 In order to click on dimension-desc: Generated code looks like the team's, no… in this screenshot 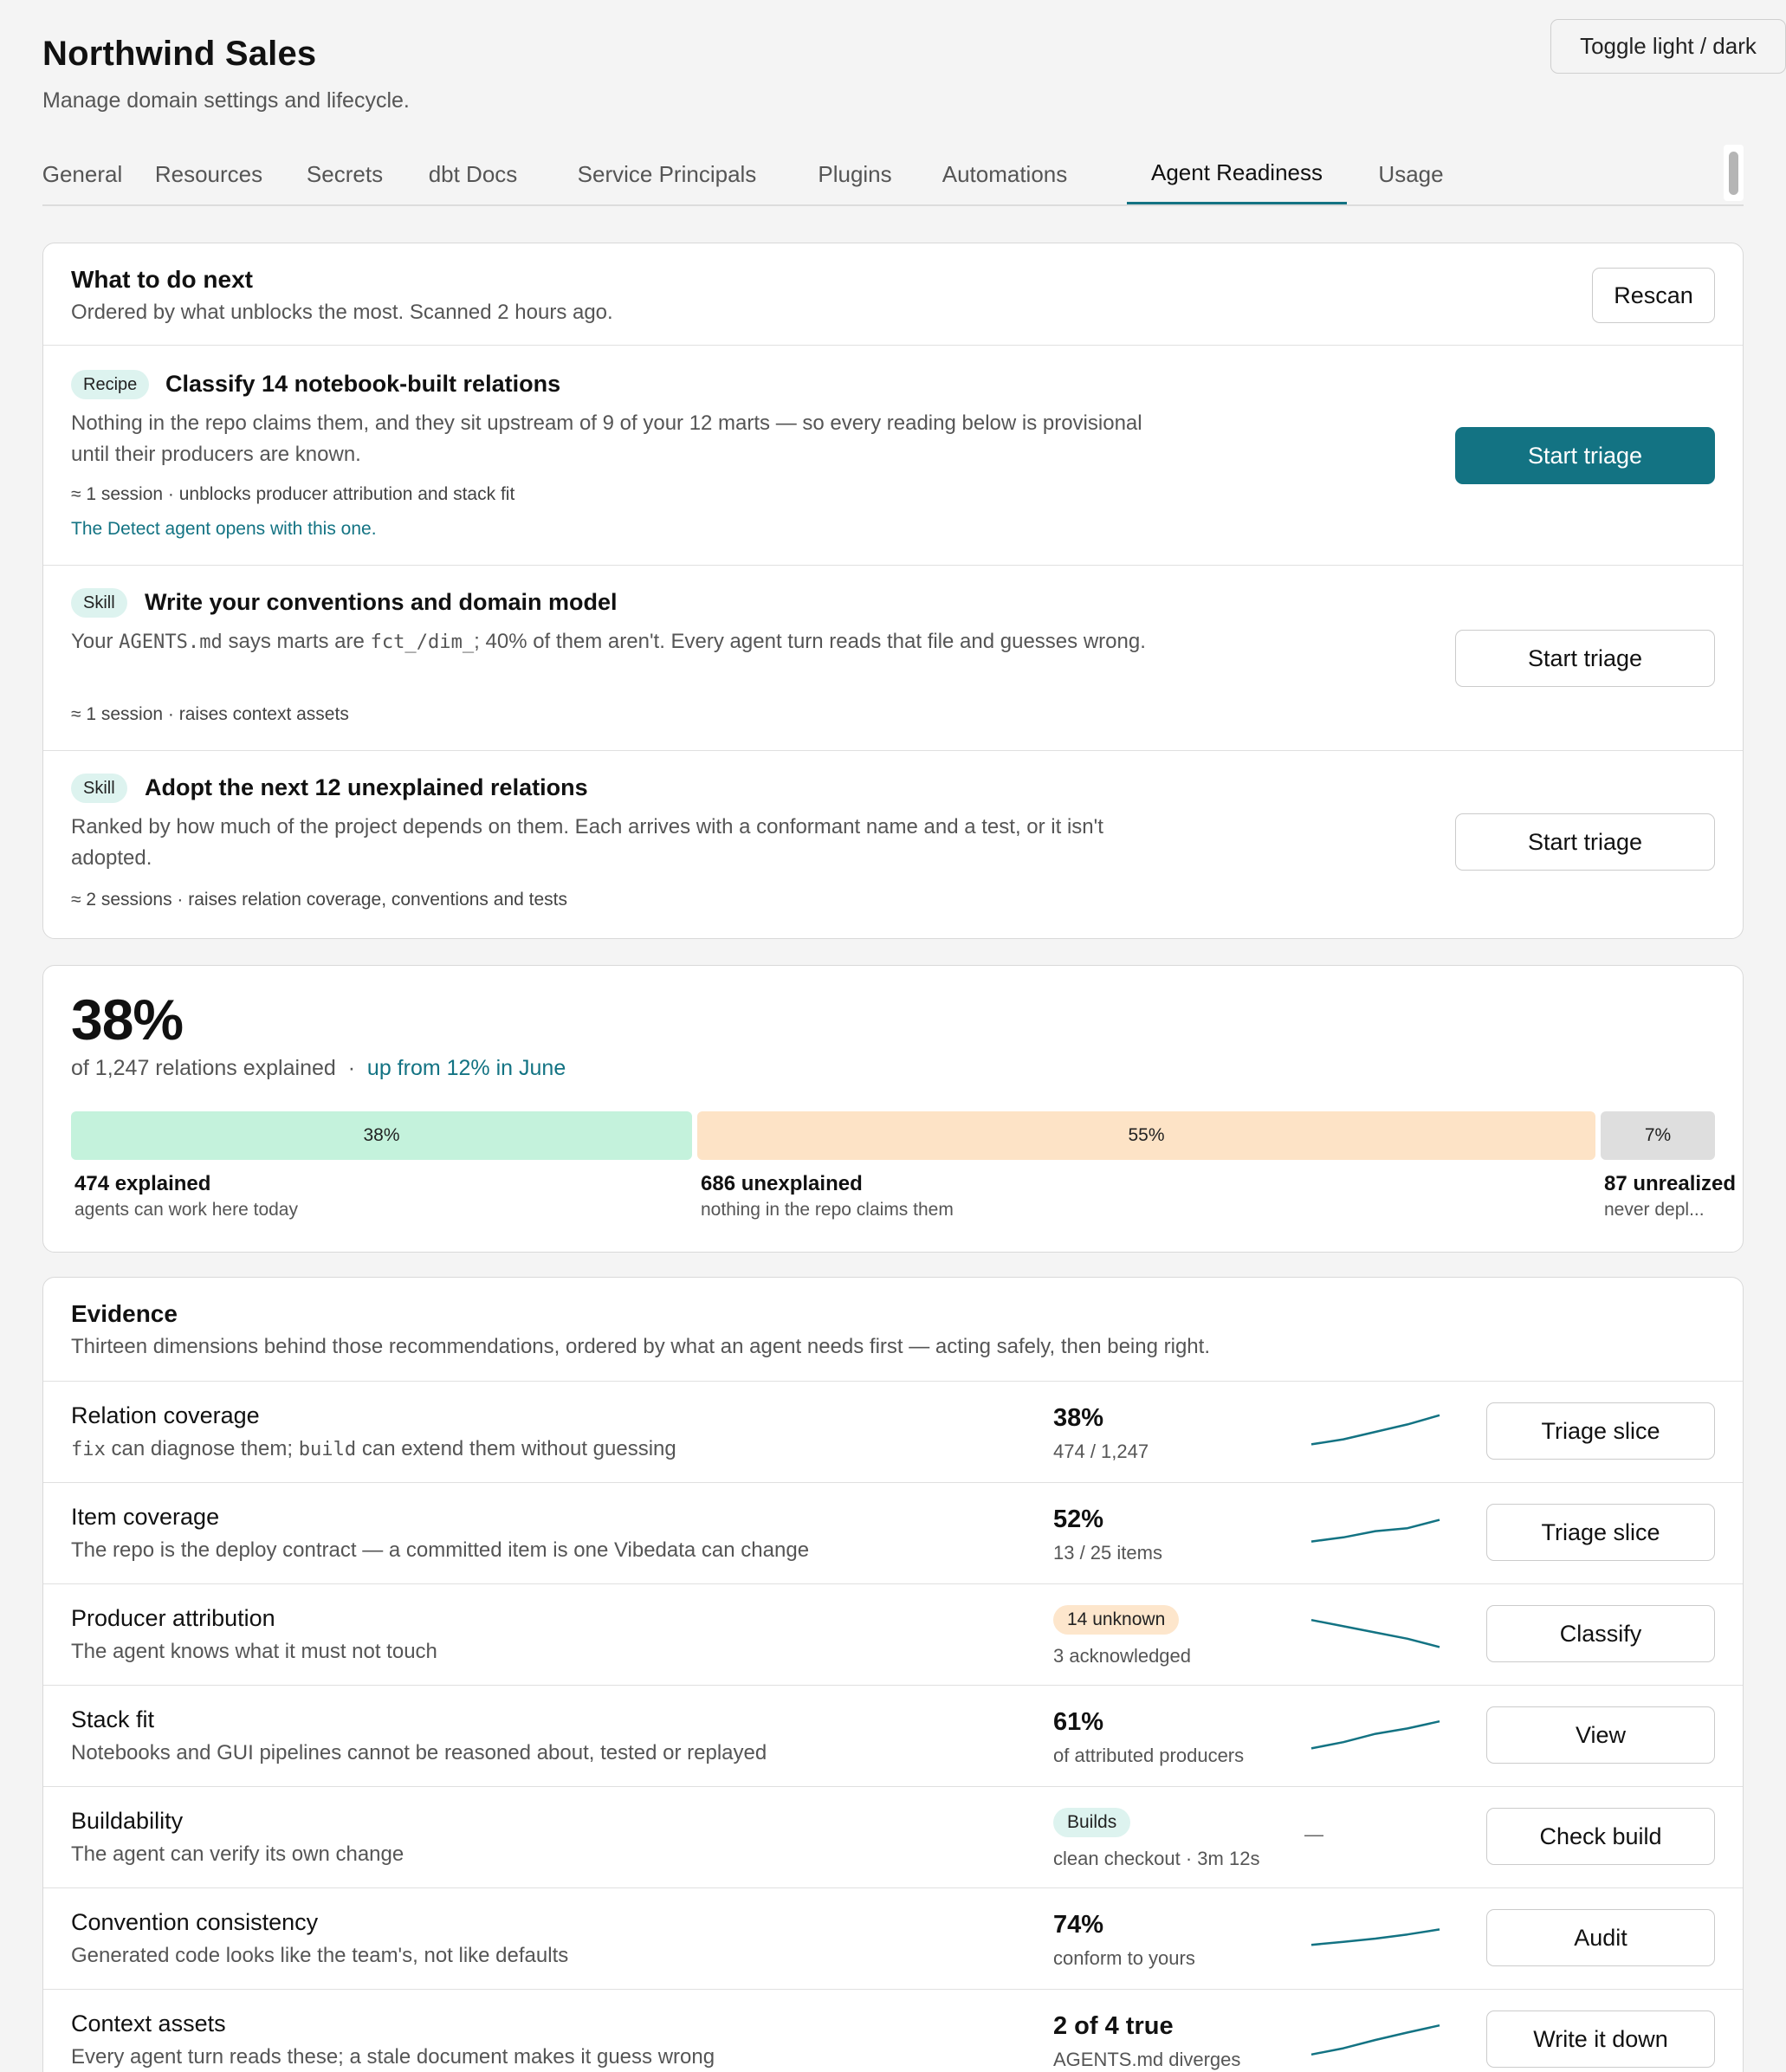, I will do `click(320, 1955)`.